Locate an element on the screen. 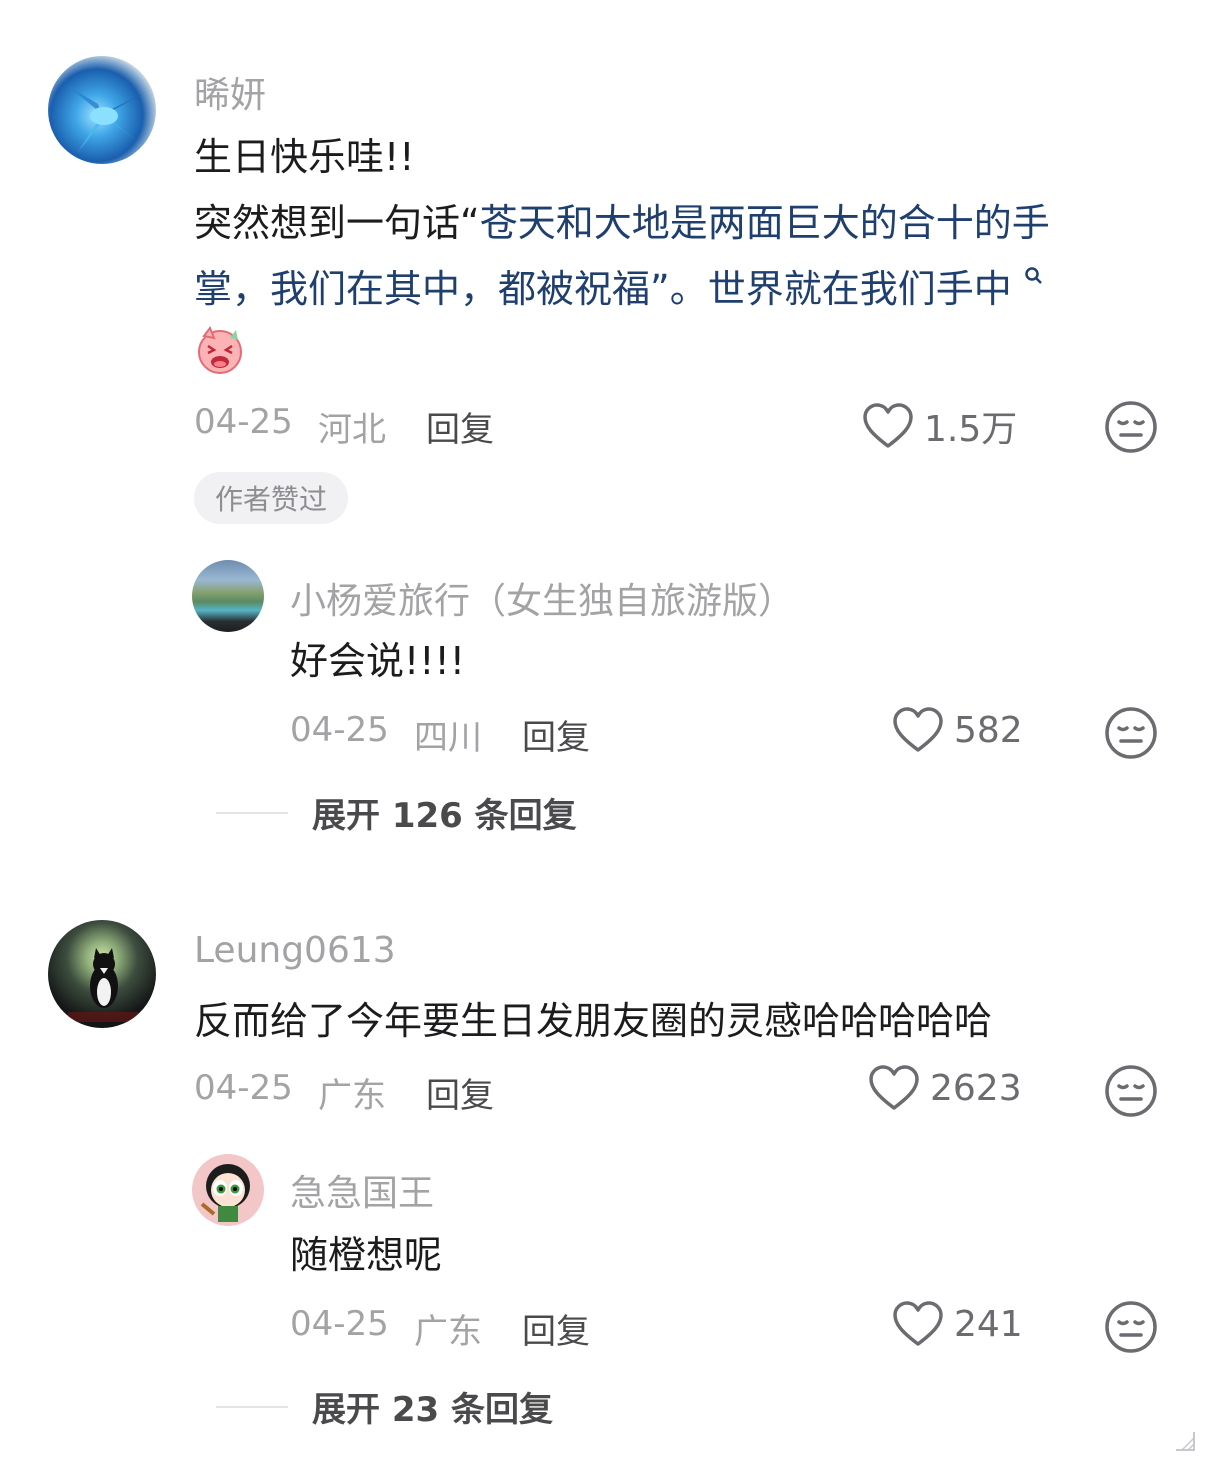 The width and height of the screenshot is (1206, 1476). like-count: 241 is located at coordinates (988, 1324).